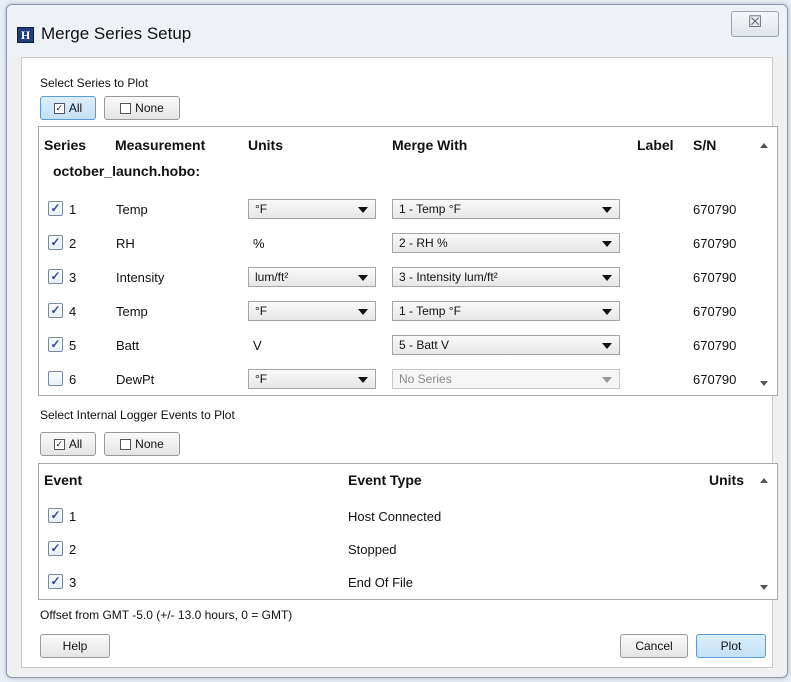 The image size is (791, 682). What do you see at coordinates (126, 108) in the screenshot?
I see `checkbox-empty-icon` at bounding box center [126, 108].